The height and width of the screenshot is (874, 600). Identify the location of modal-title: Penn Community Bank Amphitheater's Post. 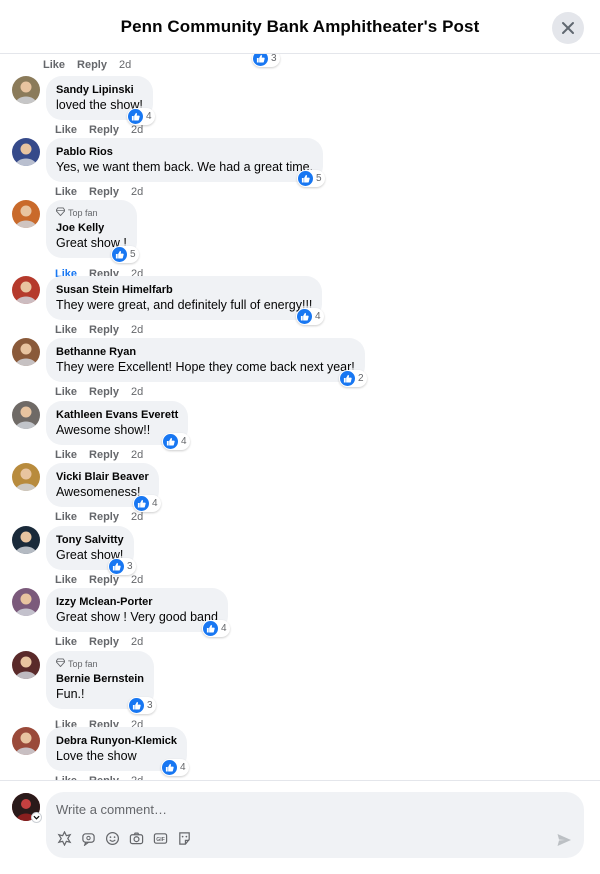
(300, 26).